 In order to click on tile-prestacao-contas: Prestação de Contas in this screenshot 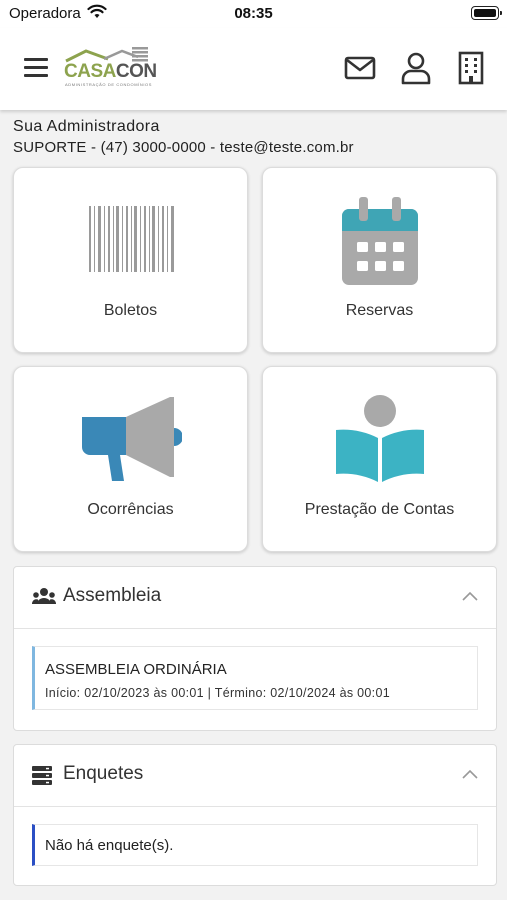, I will do `click(379, 459)`.